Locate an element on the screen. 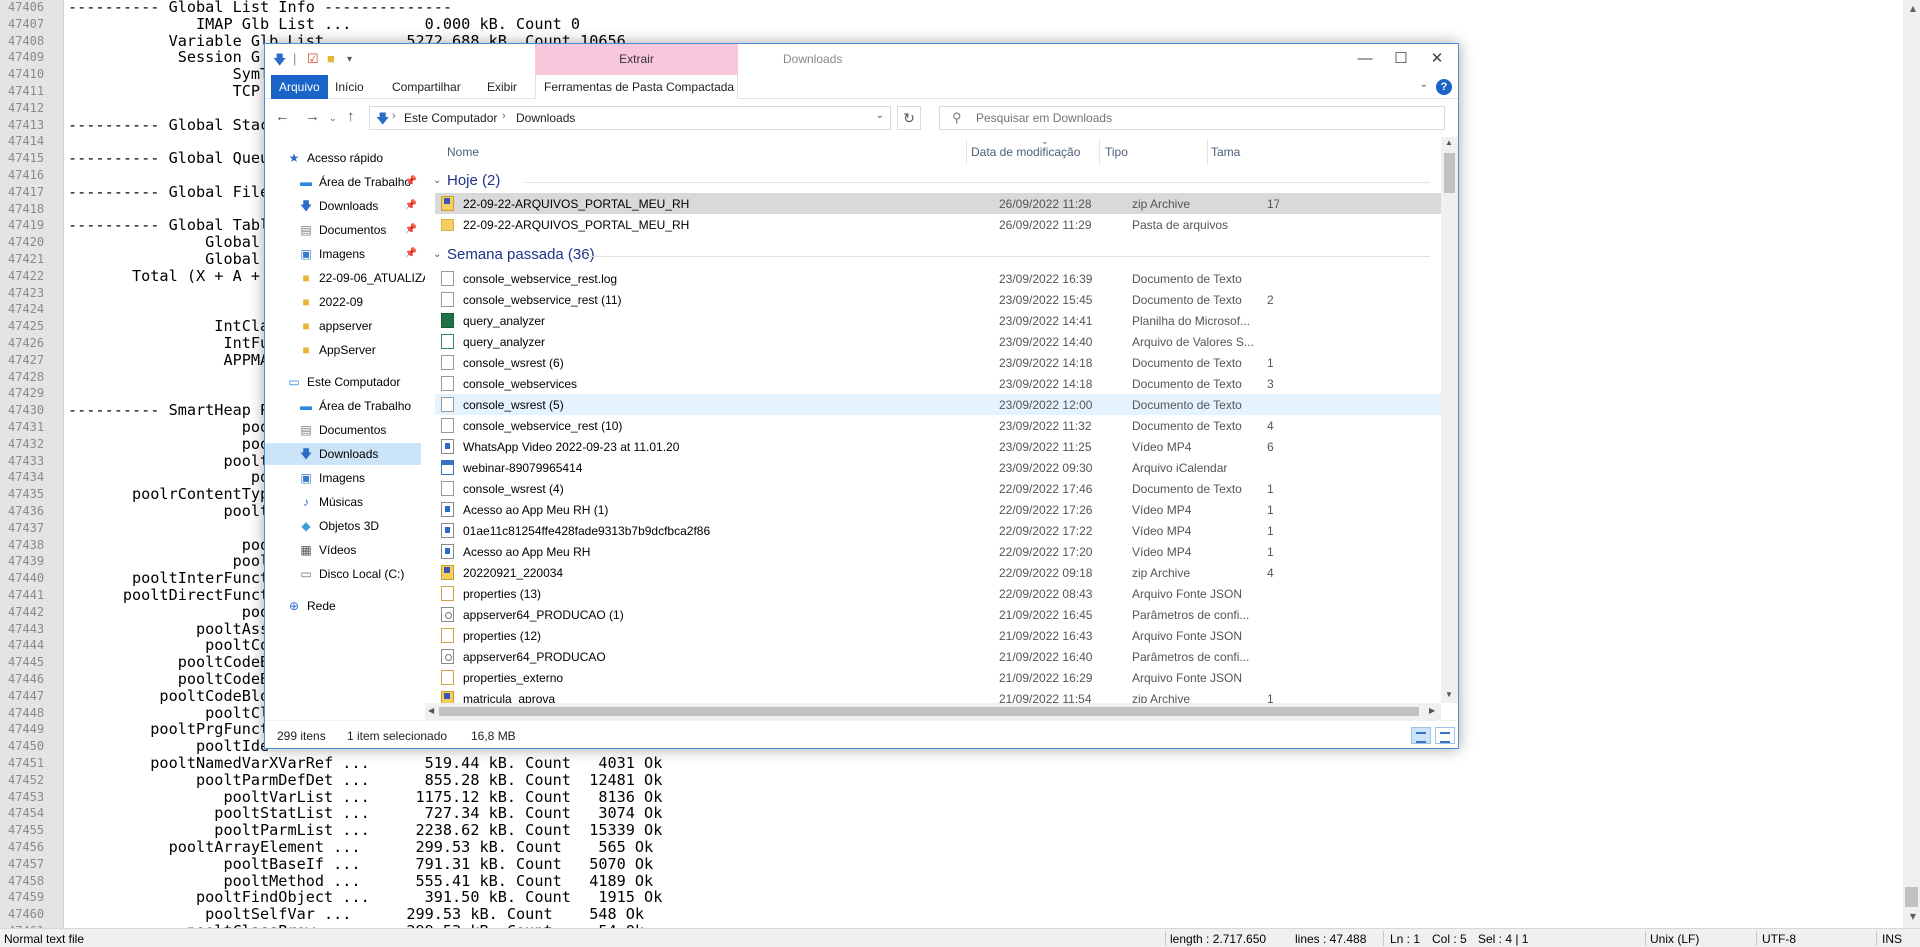 Image resolution: width=1920 pixels, height=947 pixels. column-header-size: Tamanho is located at coordinates (1226, 152).